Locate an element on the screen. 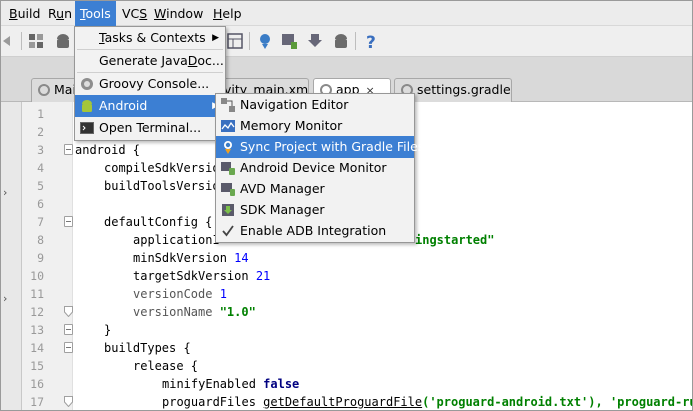 The width and height of the screenshot is (693, 411). menu-window: Window is located at coordinates (178, 13).